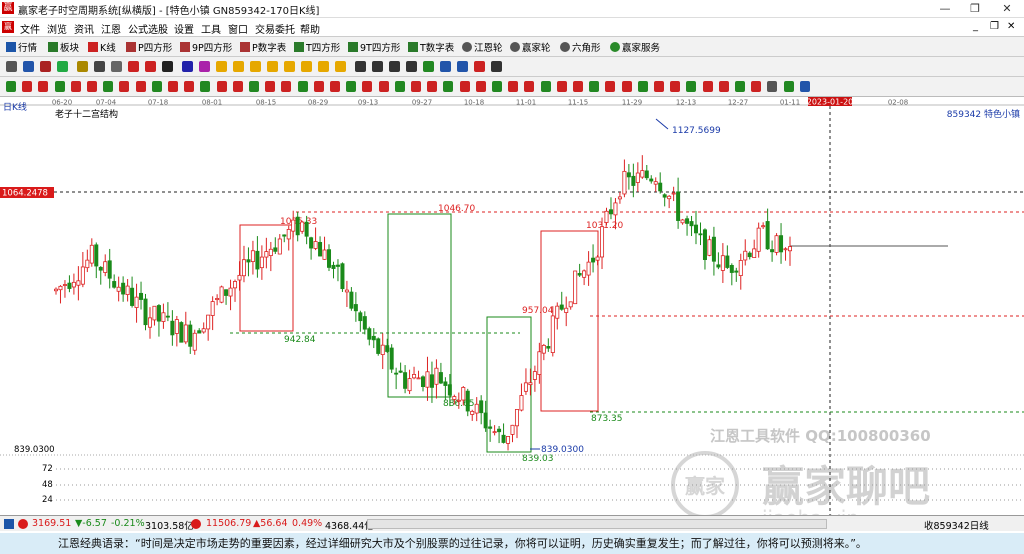  What do you see at coordinates (21, 47) in the screenshot?
I see `tool-quote: 行情` at bounding box center [21, 47].